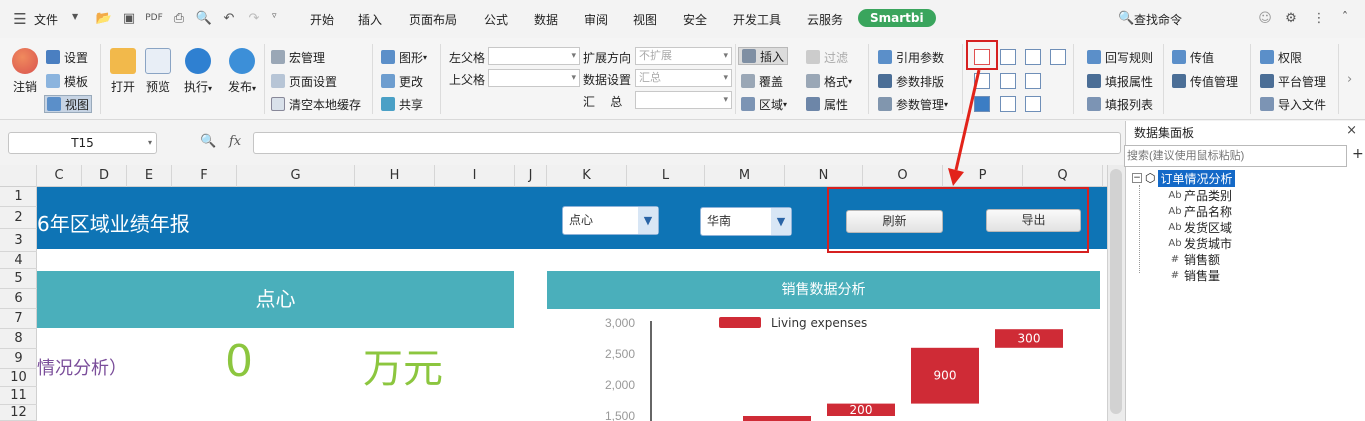  I want to click on tab-data: 数据, so click(546, 19).